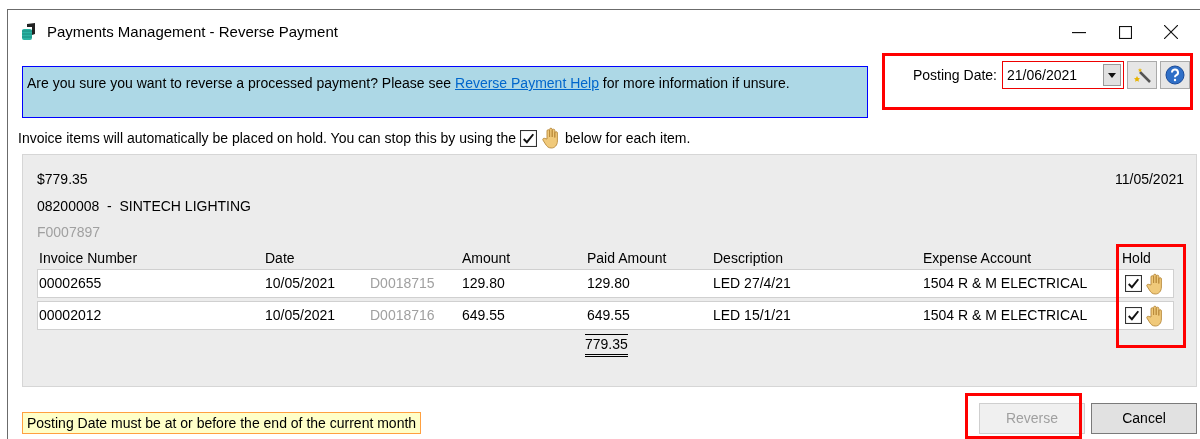  Describe the element at coordinates (606, 345) in the screenshot. I see `total-amount: 779.35` at that location.